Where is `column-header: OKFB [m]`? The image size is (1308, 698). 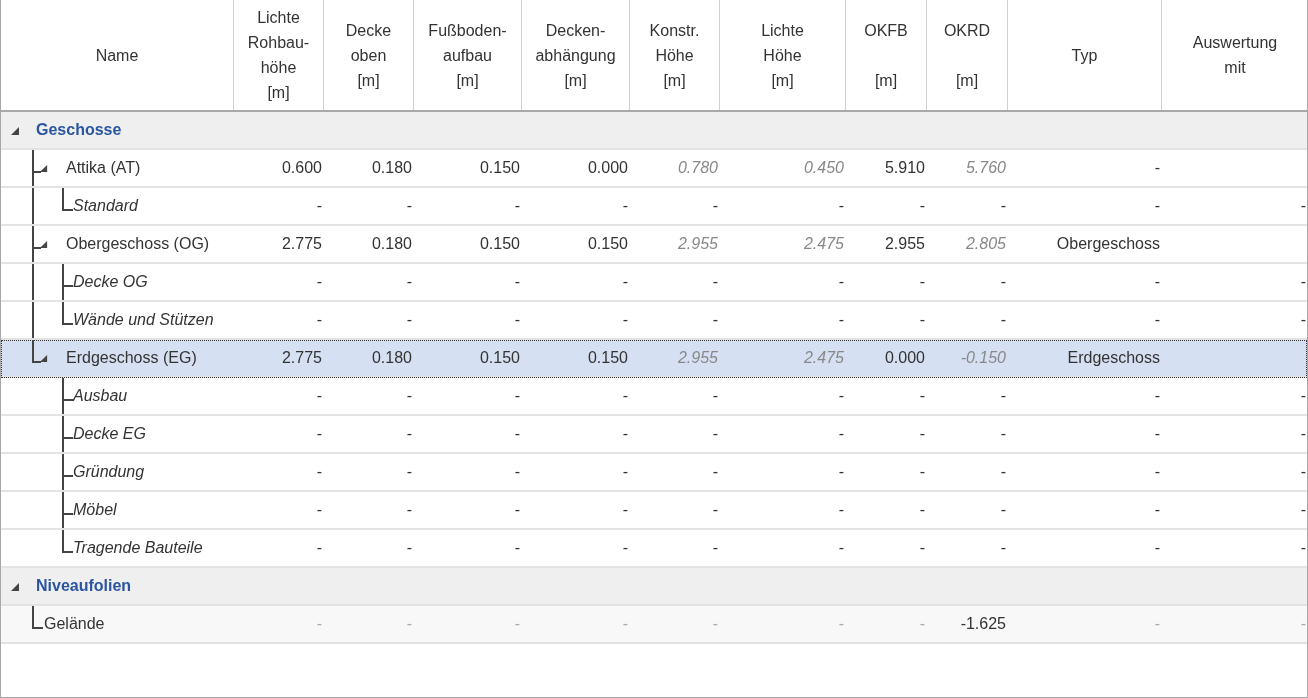 column-header: OKFB [m] is located at coordinates (886, 55).